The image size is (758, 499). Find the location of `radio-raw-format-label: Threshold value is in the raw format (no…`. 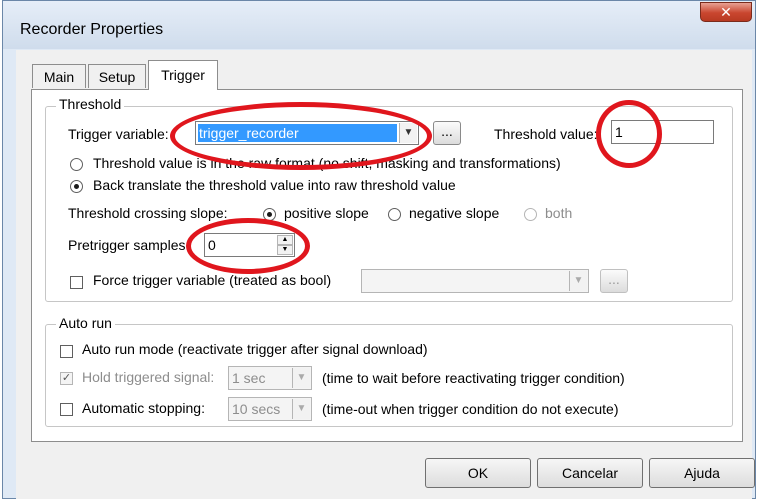

radio-raw-format-label: Threshold value is in the raw format (no… is located at coordinates (327, 163).